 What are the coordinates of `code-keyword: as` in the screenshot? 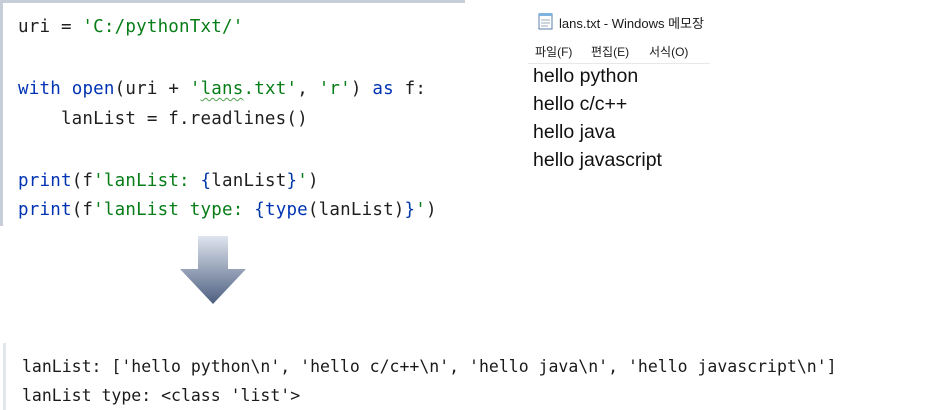 It's located at (383, 89).